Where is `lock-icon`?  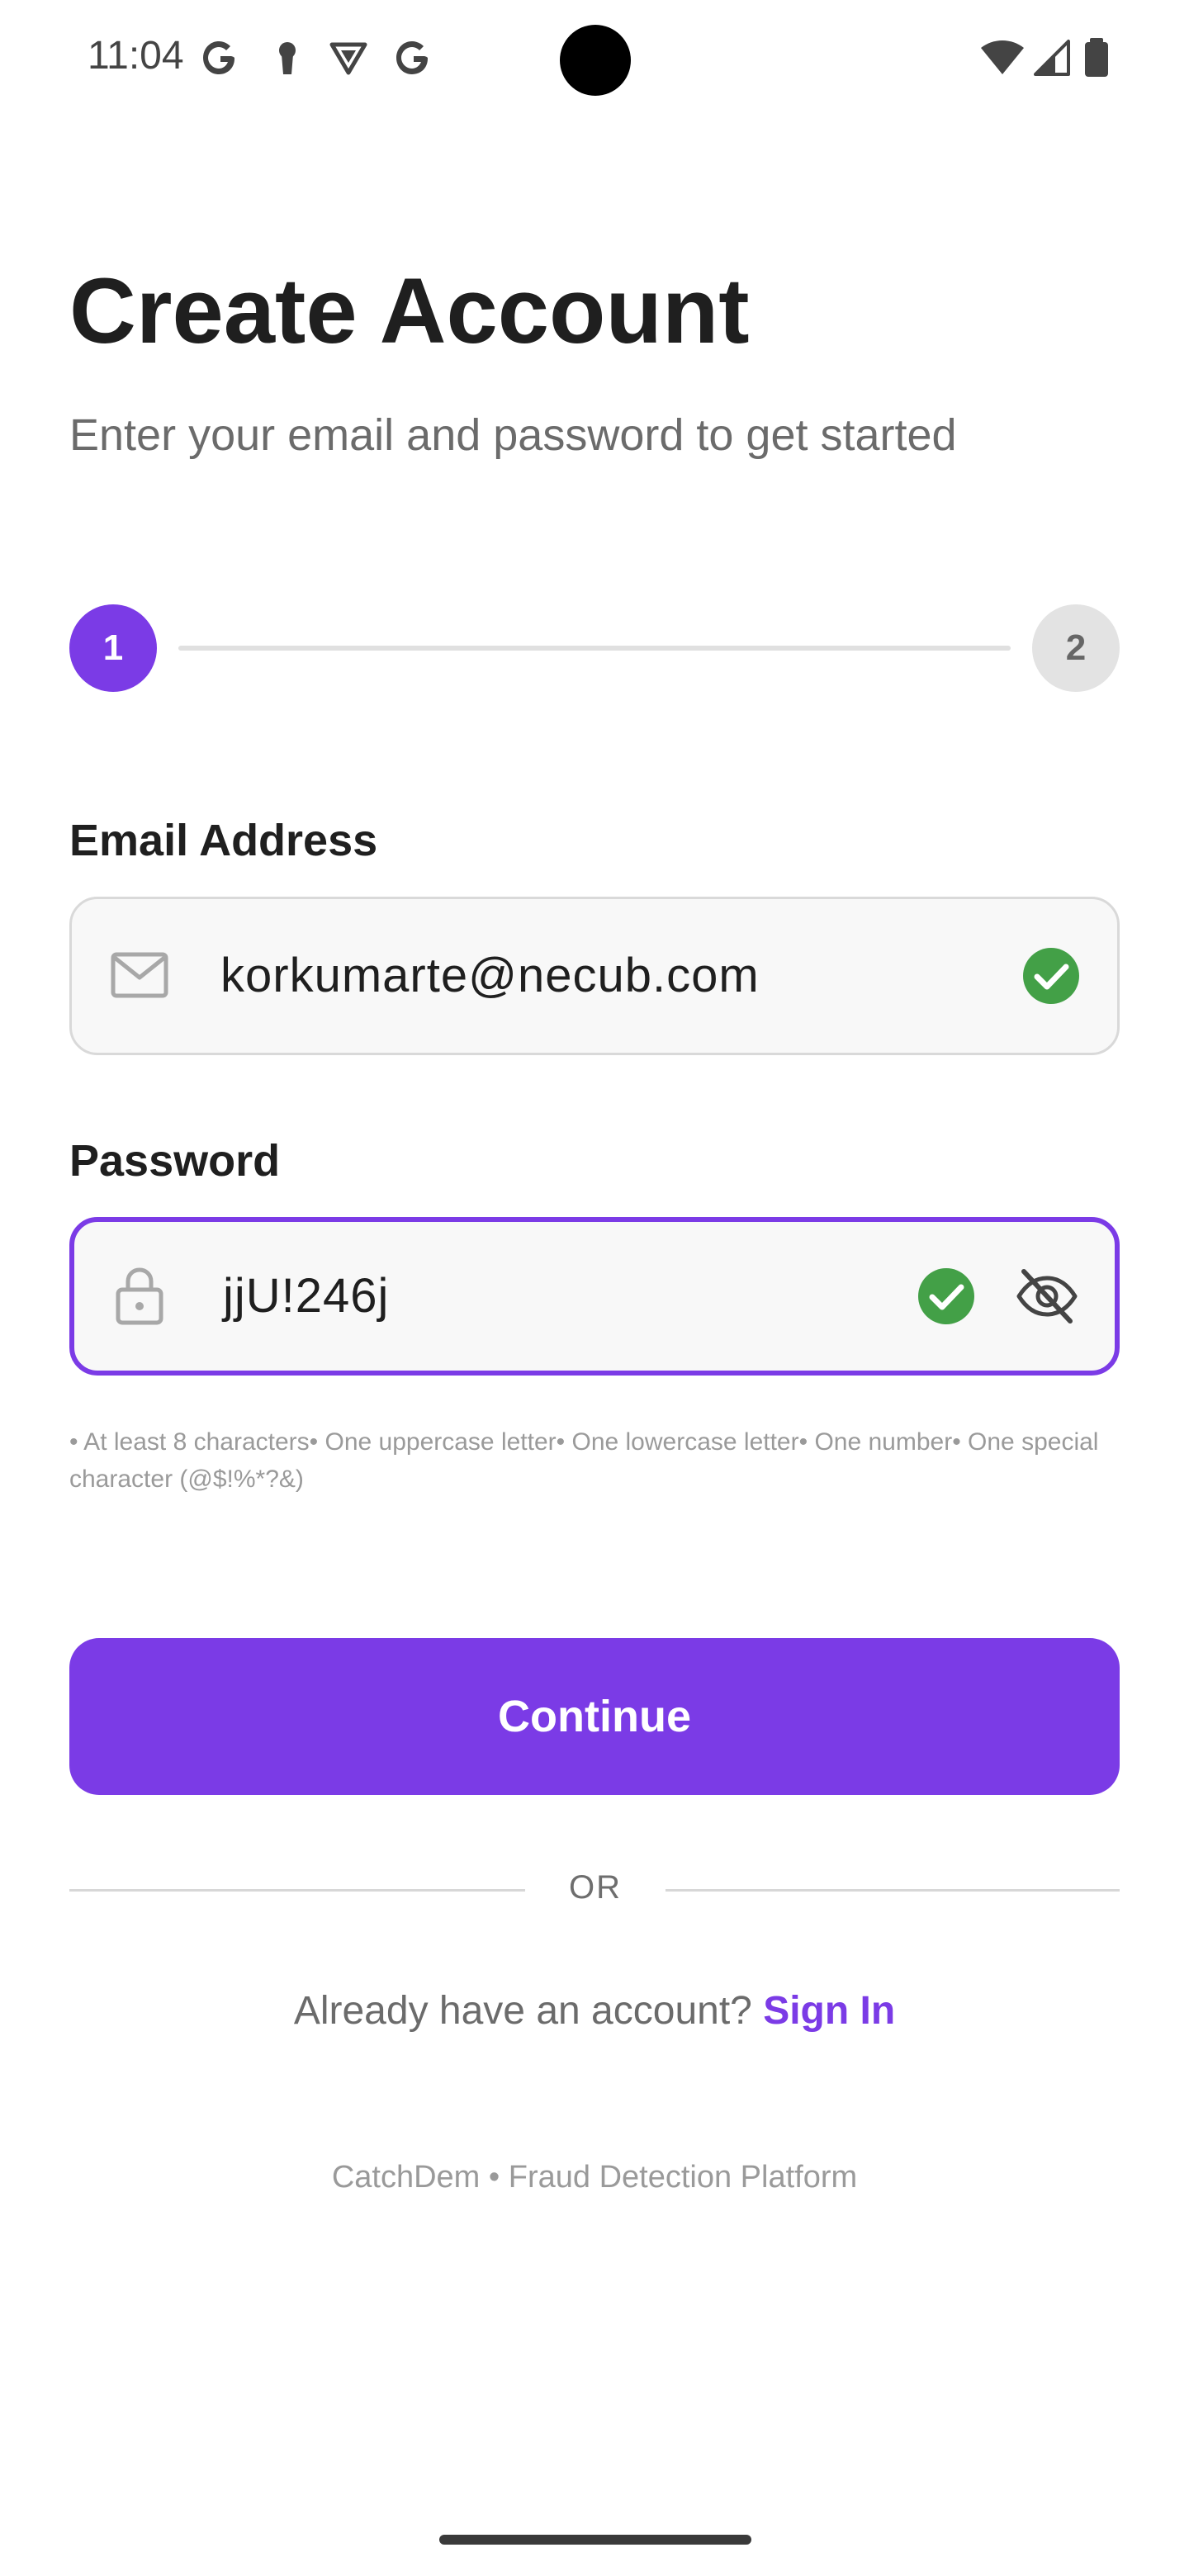 lock-icon is located at coordinates (139, 1296).